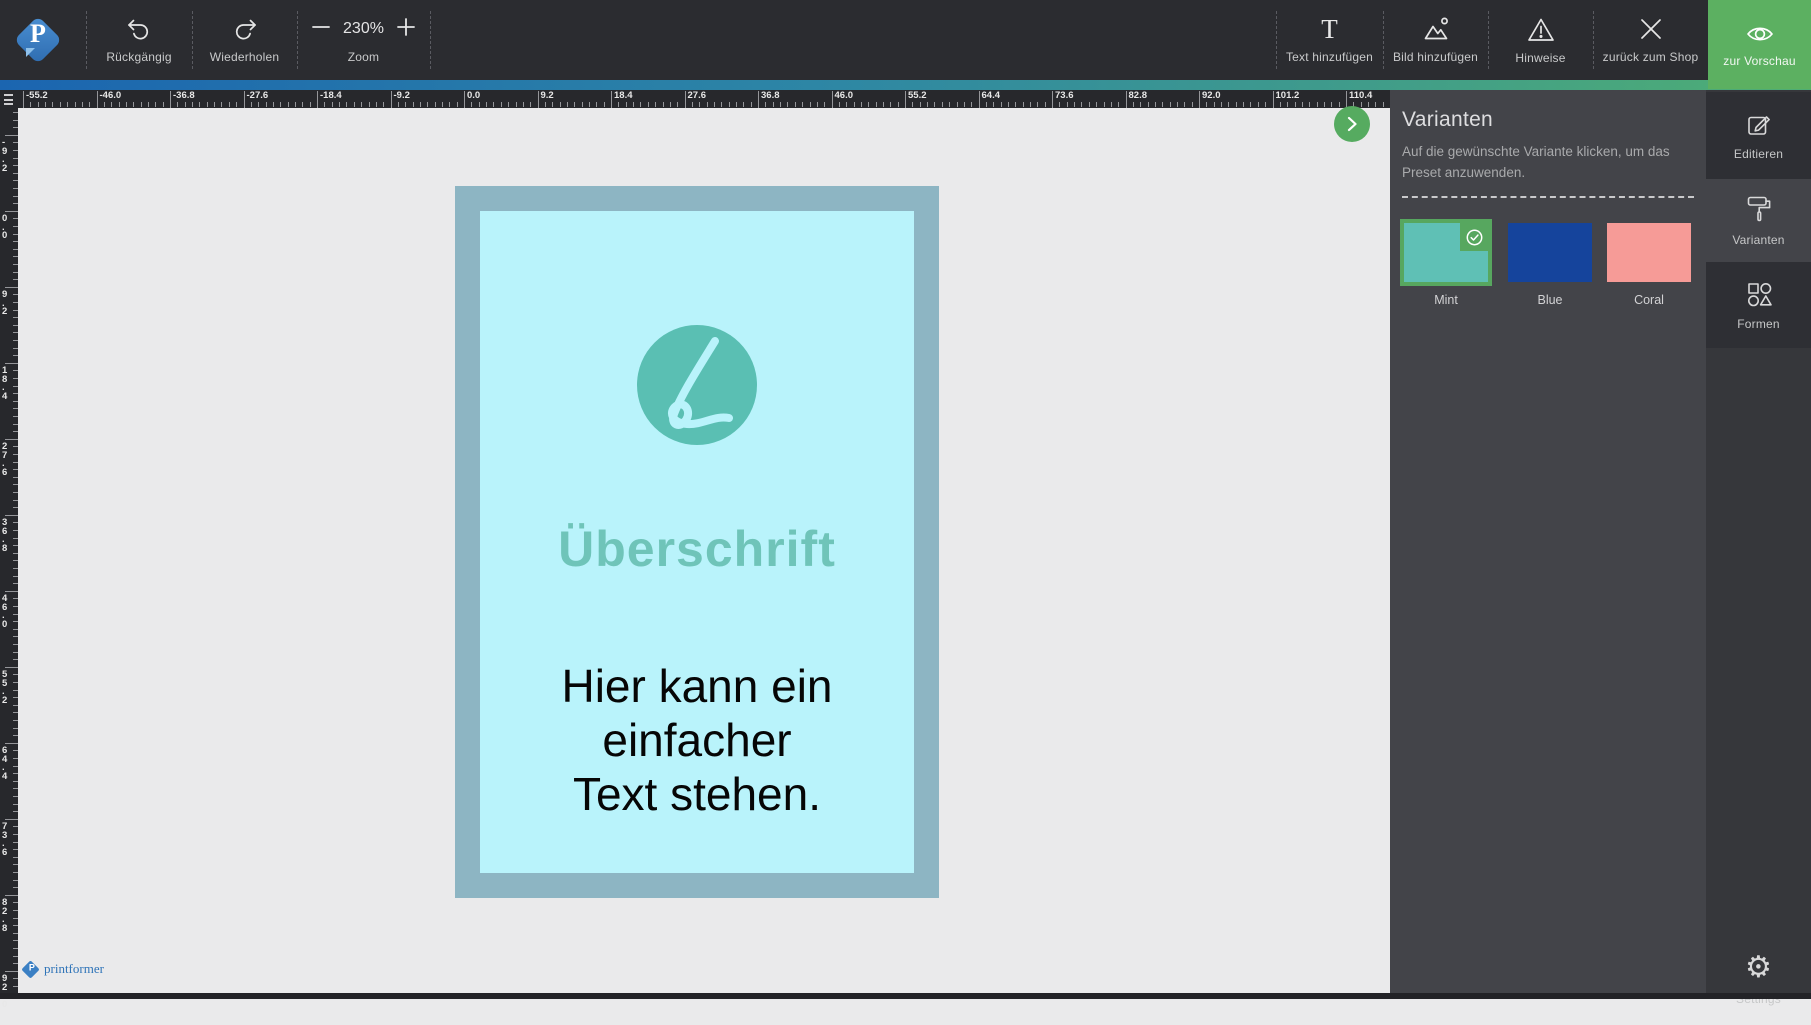 The image size is (1811, 1025). What do you see at coordinates (697, 385) in the screenshot?
I see `poster-logo-image` at bounding box center [697, 385].